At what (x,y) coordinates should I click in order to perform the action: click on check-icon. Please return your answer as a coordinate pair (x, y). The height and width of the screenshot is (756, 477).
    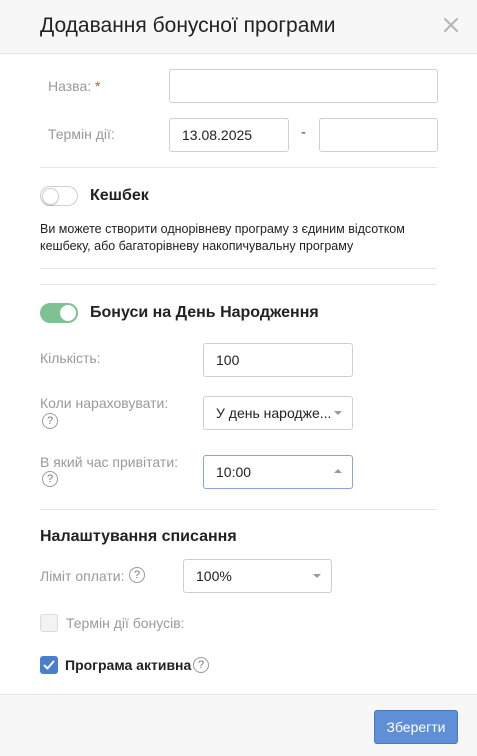
    Looking at the image, I should click on (49, 665).